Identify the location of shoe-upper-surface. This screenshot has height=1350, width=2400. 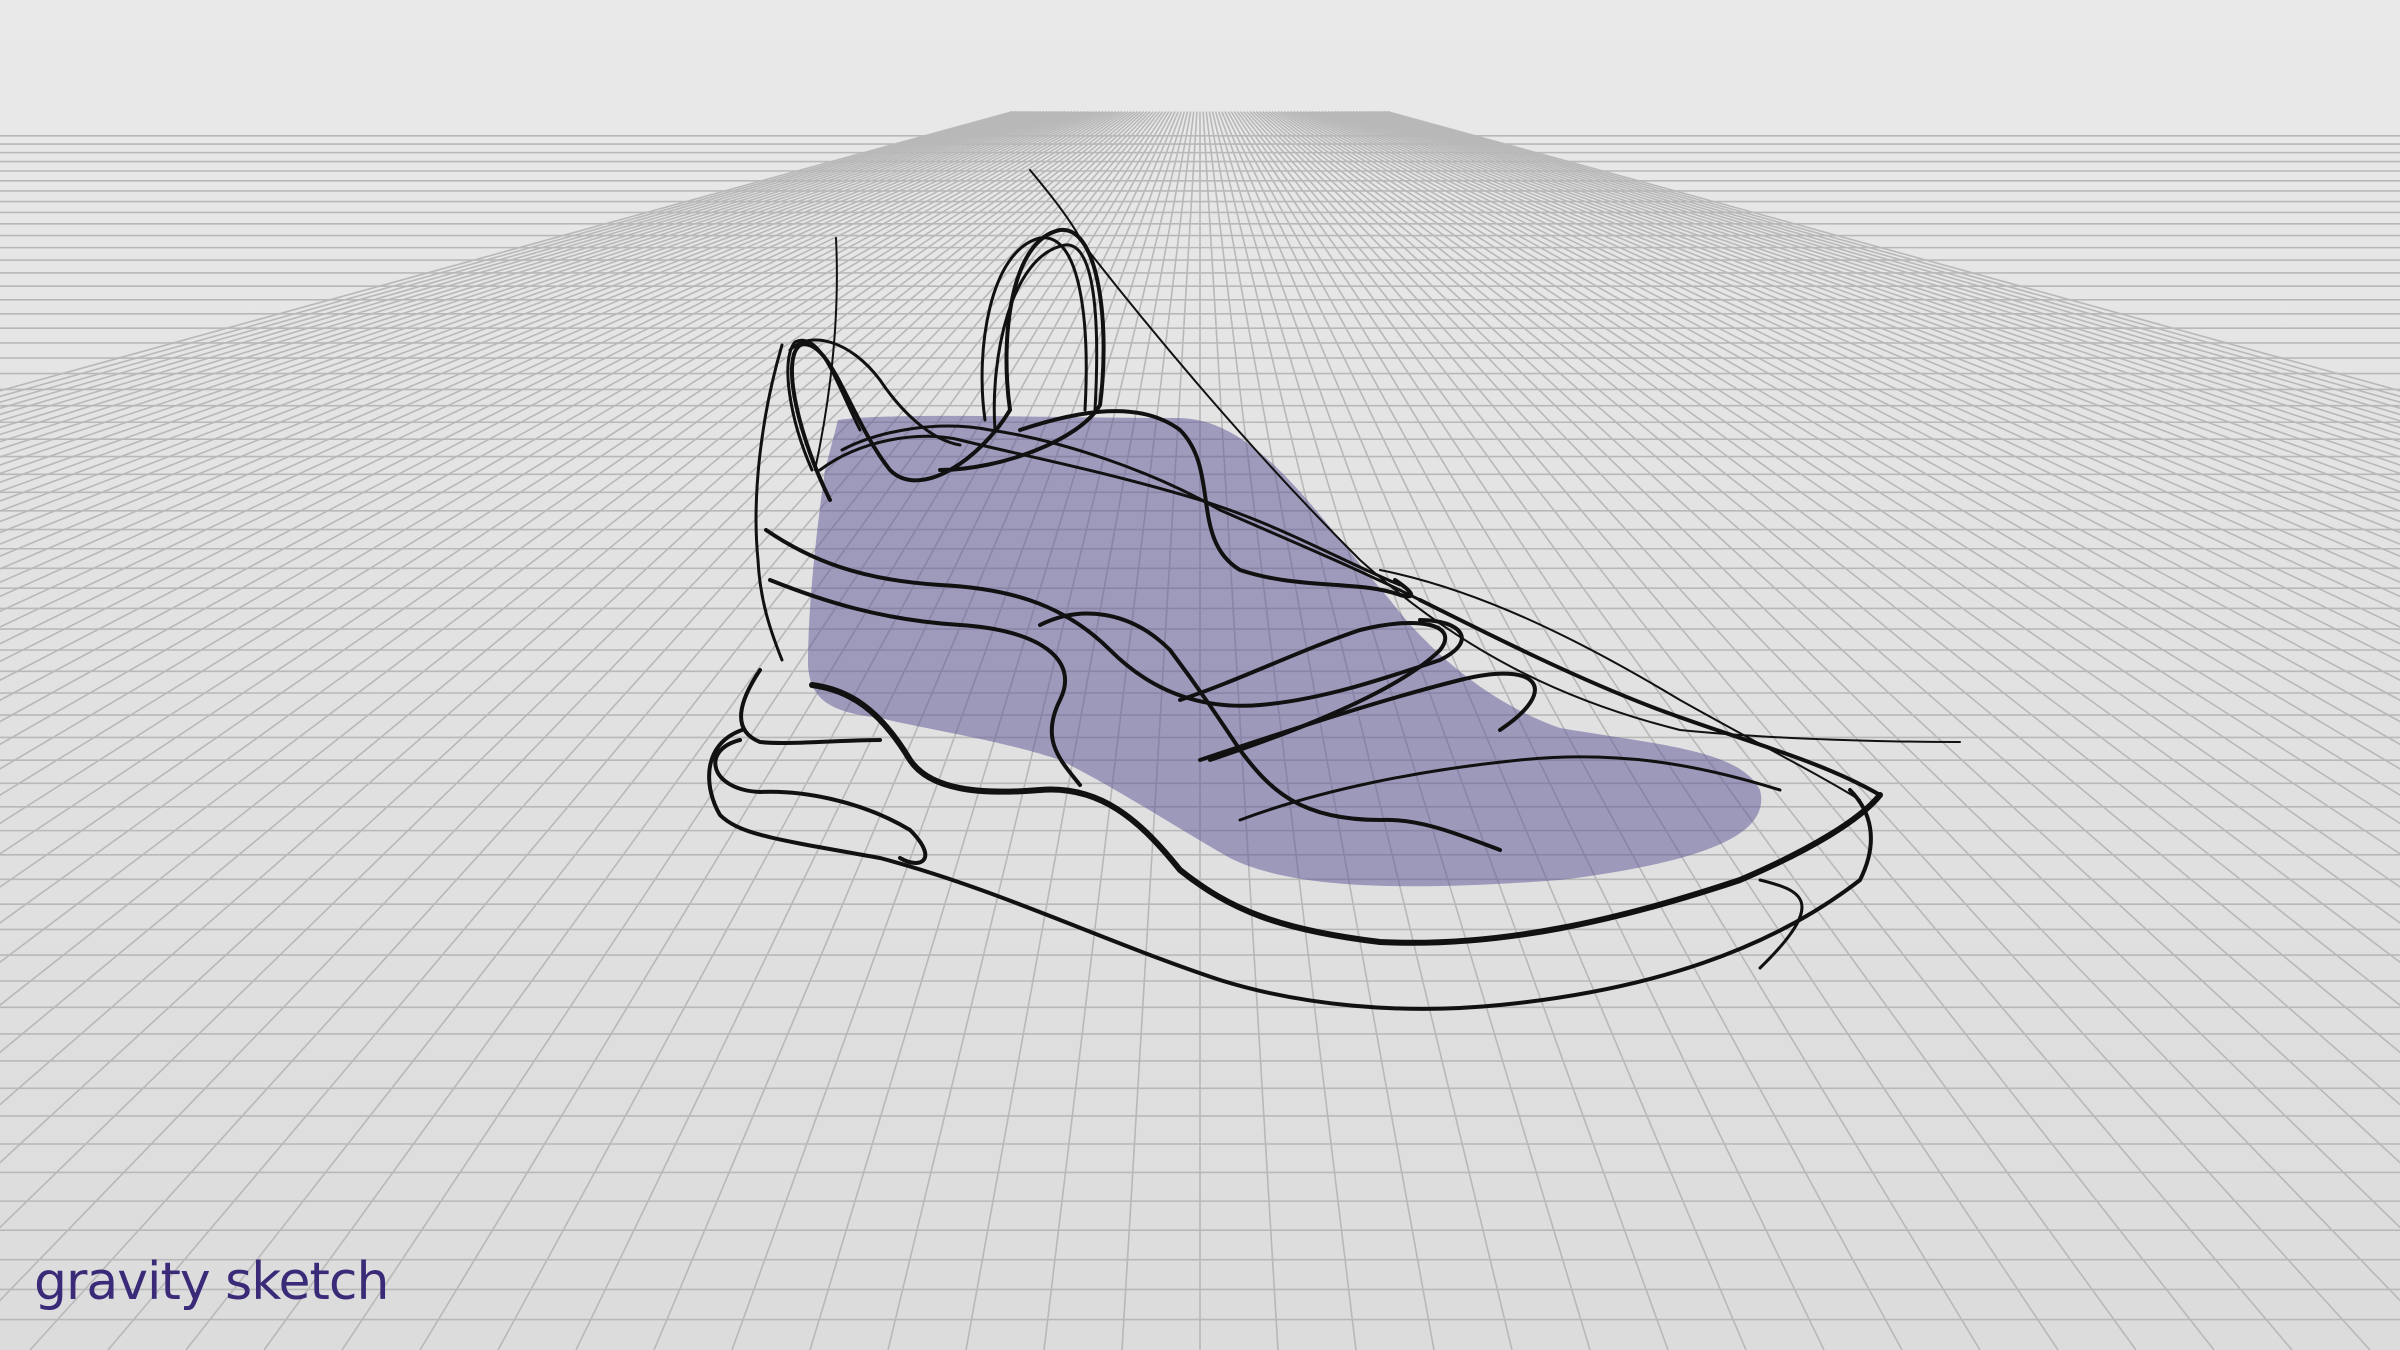
(1285, 651).